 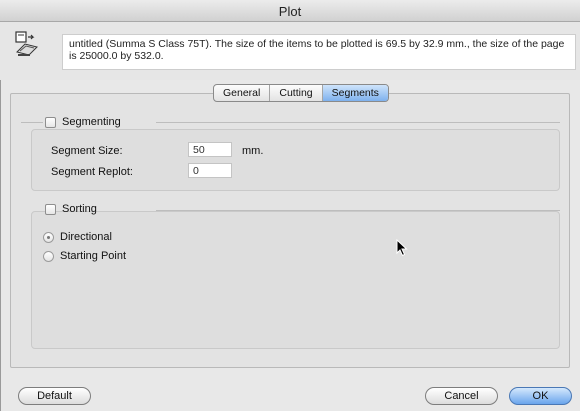 I want to click on segmenting-group, so click(x=295, y=160).